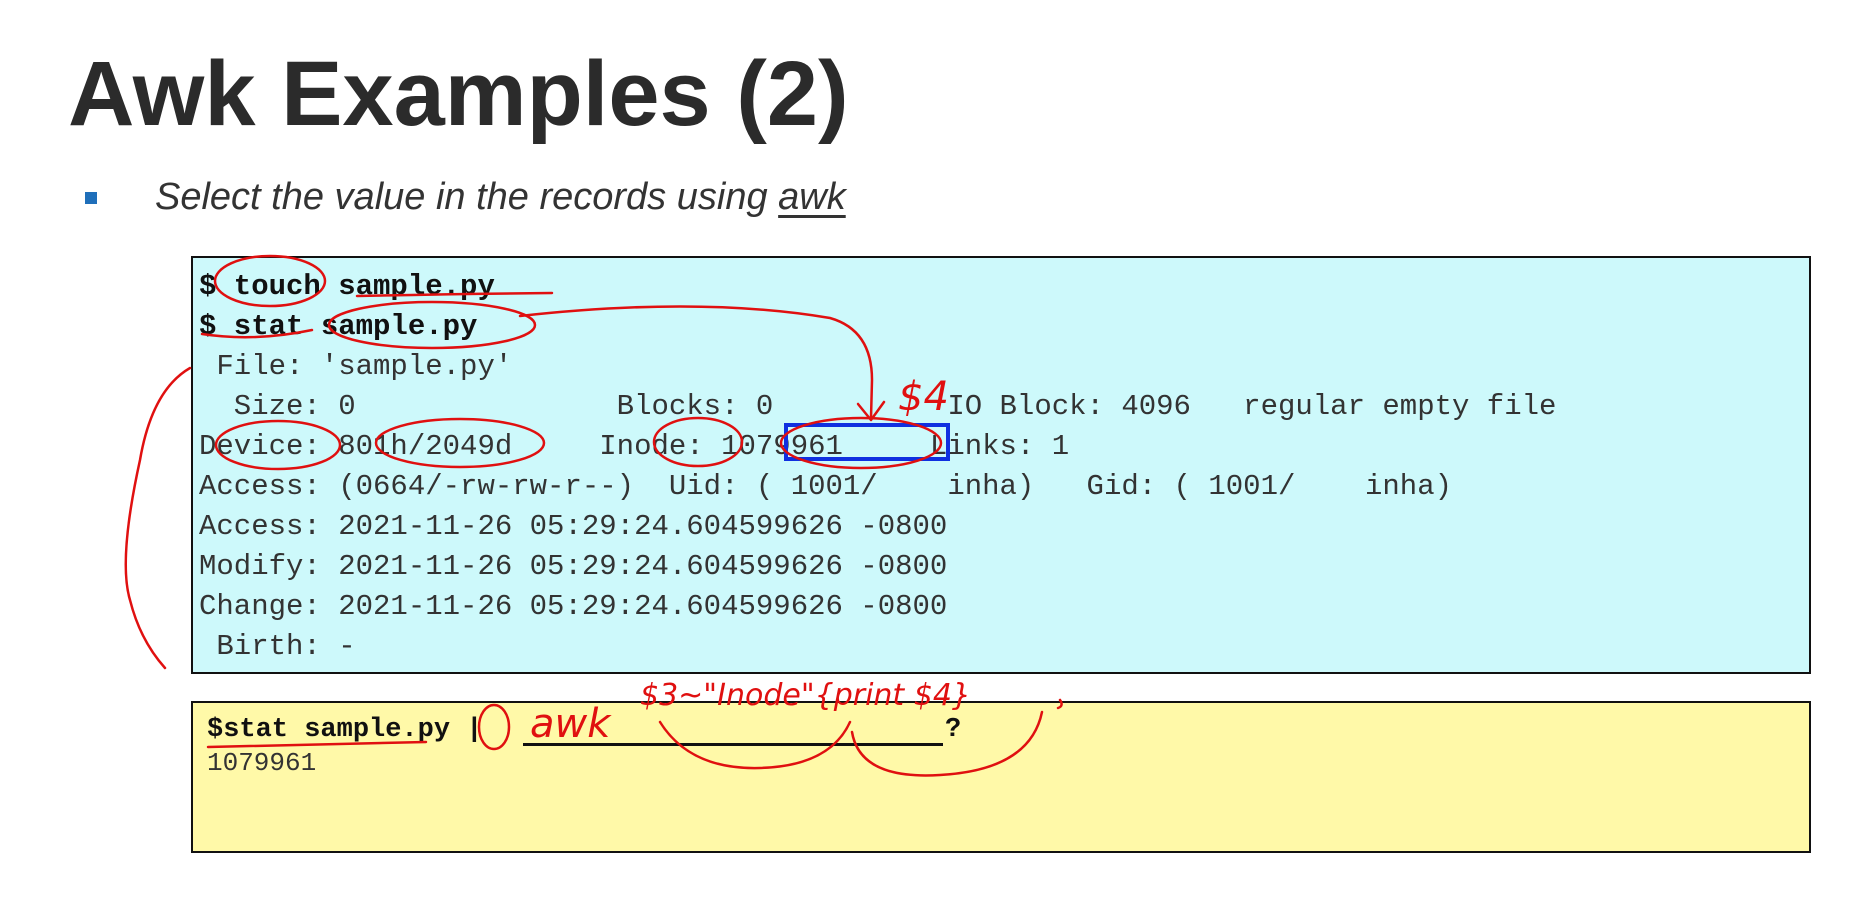 This screenshot has height=910, width=1860. Describe the element at coordinates (338, 326) in the screenshot. I see `terminal-line-stat: $ stat sample.py` at that location.